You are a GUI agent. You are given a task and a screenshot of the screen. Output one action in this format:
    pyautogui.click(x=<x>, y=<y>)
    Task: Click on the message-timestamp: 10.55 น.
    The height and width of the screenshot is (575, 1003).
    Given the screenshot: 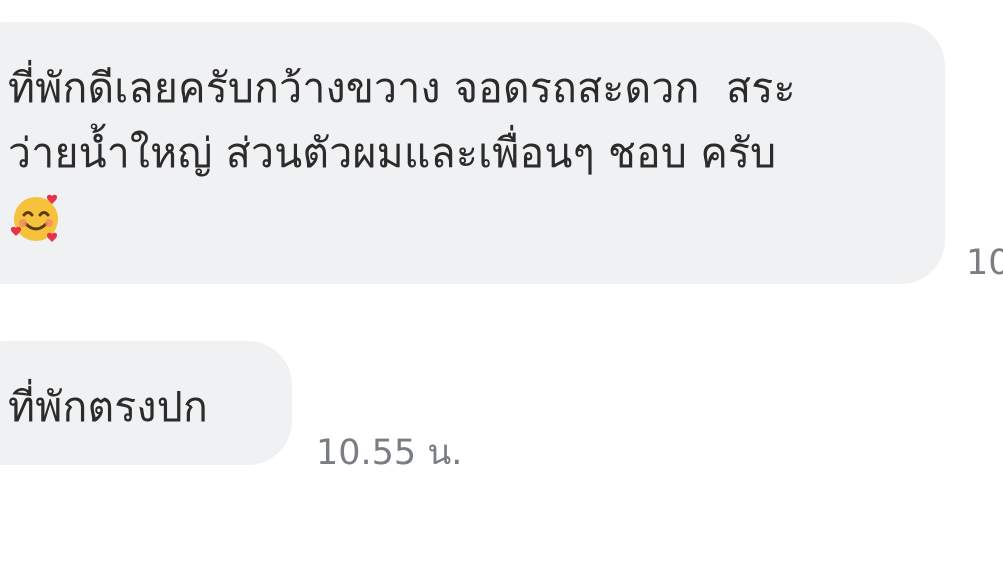 What is the action you would take?
    pyautogui.click(x=389, y=453)
    